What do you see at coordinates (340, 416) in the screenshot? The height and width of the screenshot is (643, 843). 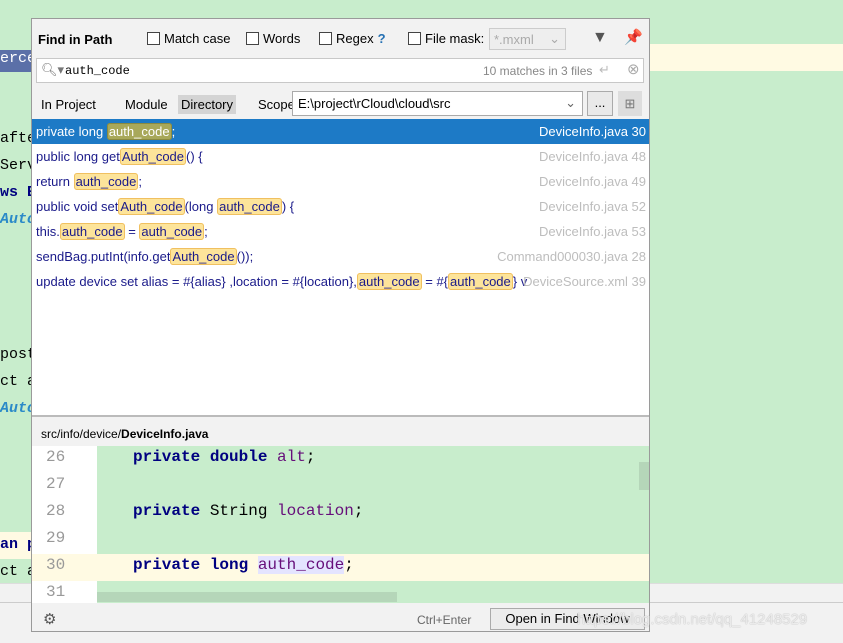 I see `splitter` at bounding box center [340, 416].